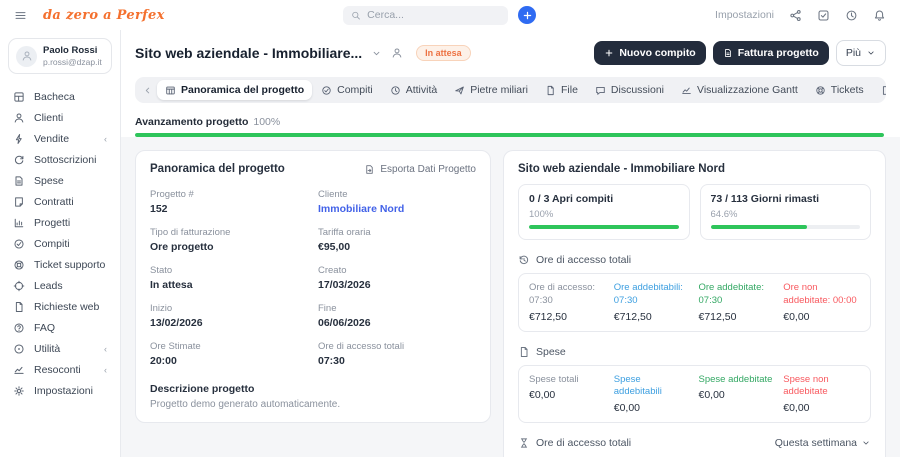  I want to click on open-tasks-progress-card: 0 / 3 Apri compiti 100%, so click(604, 212).